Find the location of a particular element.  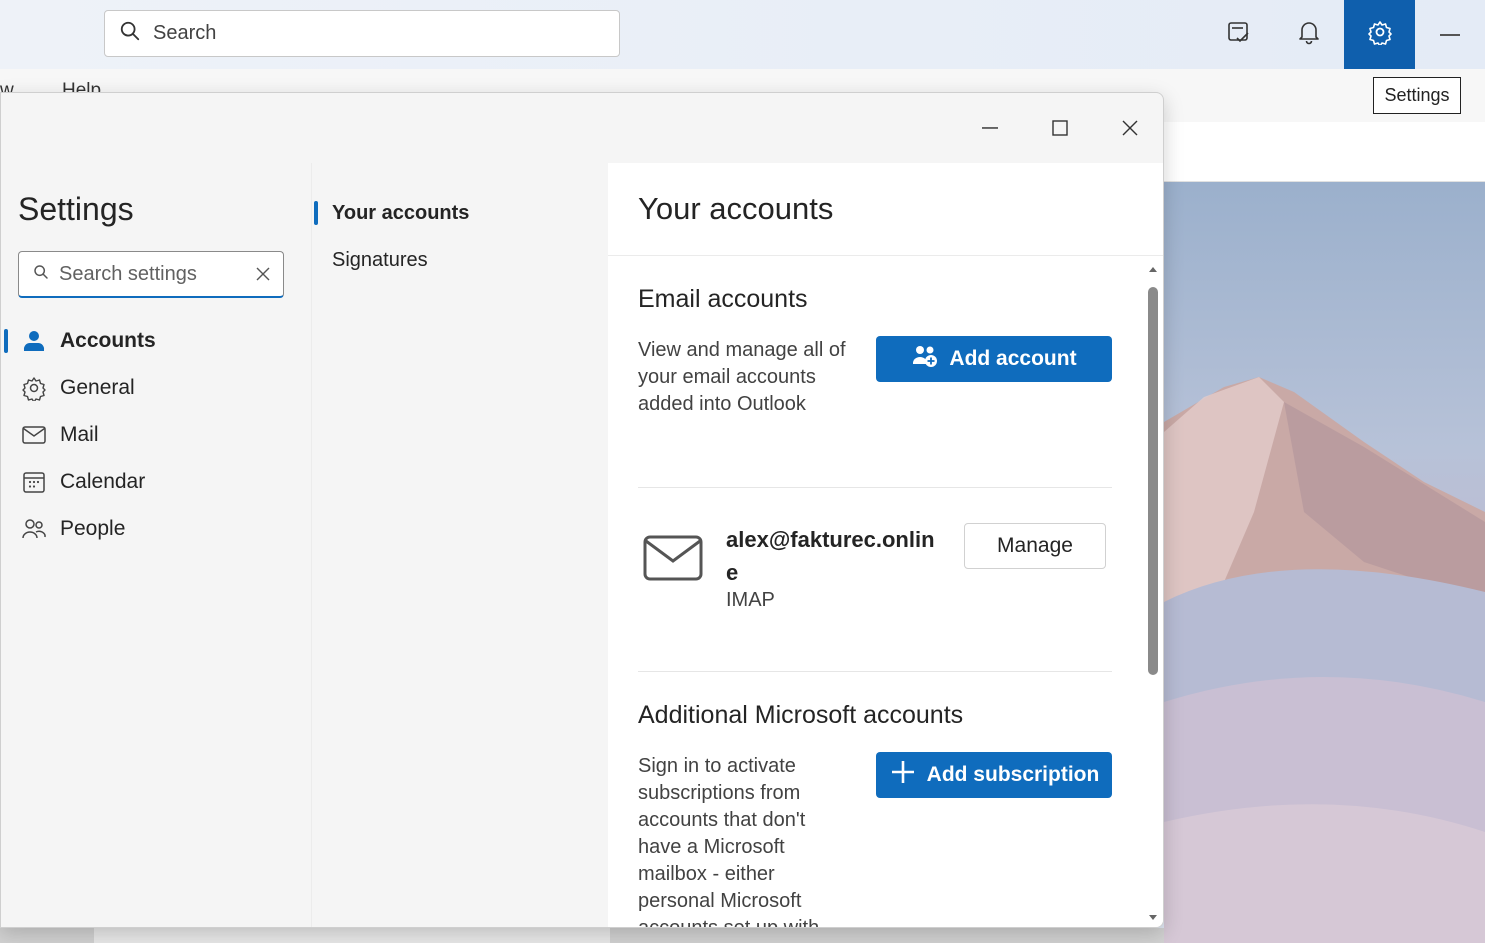

nav-item-label: People is located at coordinates (93, 528).